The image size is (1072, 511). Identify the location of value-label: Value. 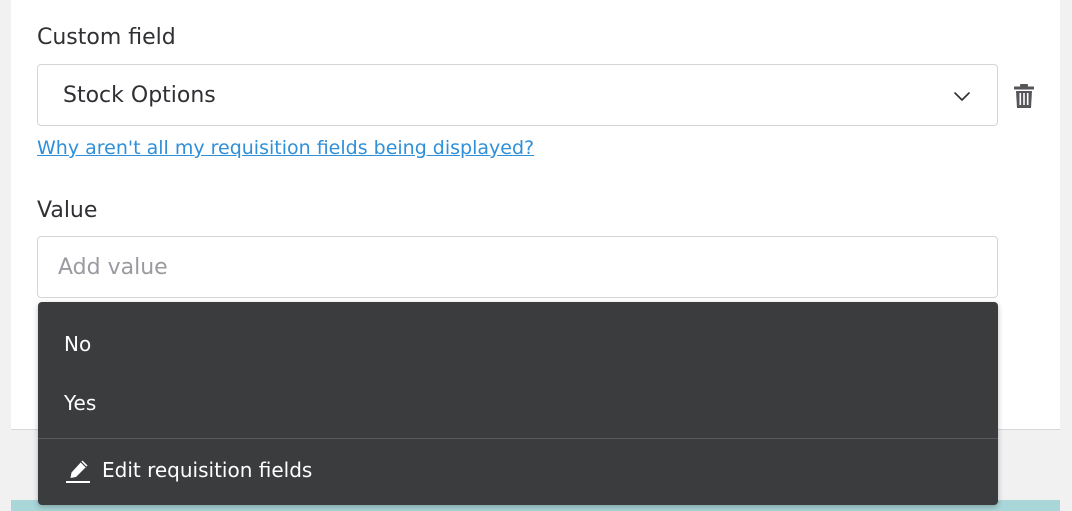
(67, 210).